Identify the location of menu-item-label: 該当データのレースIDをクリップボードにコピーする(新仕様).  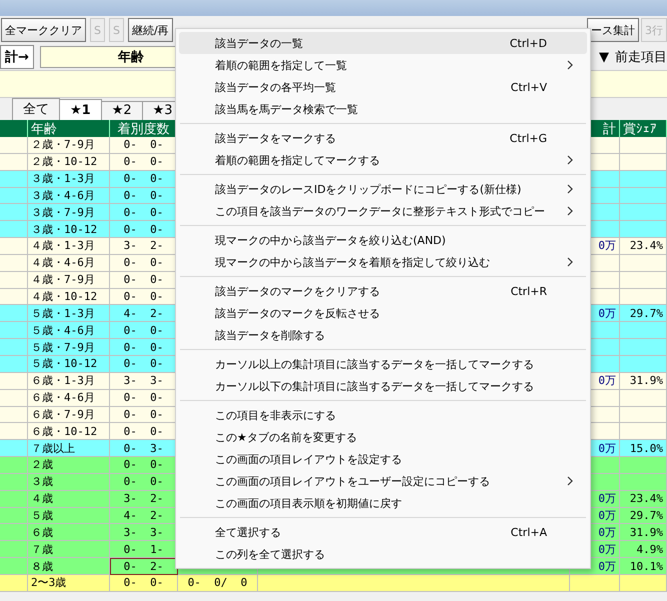
(368, 189).